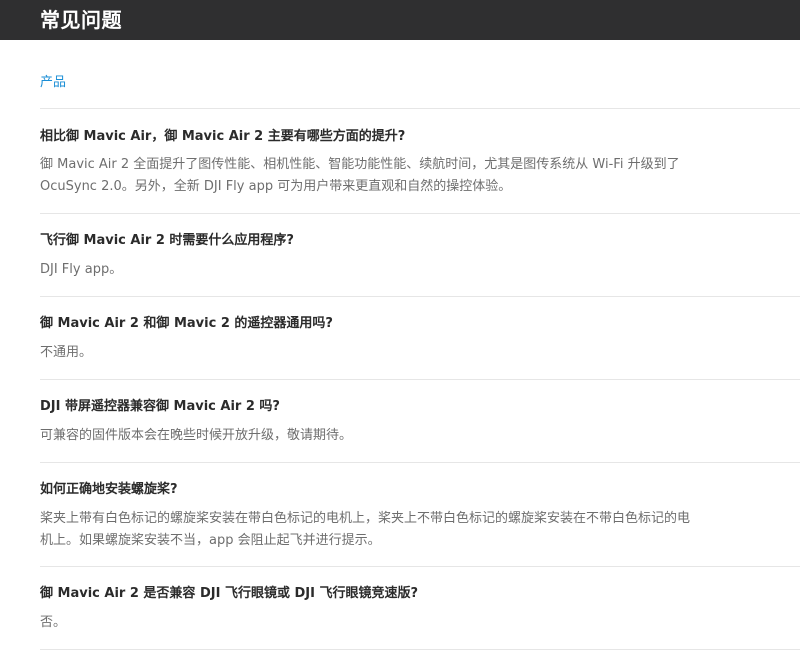 This screenshot has width=800, height=661. What do you see at coordinates (81, 20) in the screenshot?
I see `page-title: 常见问题` at bounding box center [81, 20].